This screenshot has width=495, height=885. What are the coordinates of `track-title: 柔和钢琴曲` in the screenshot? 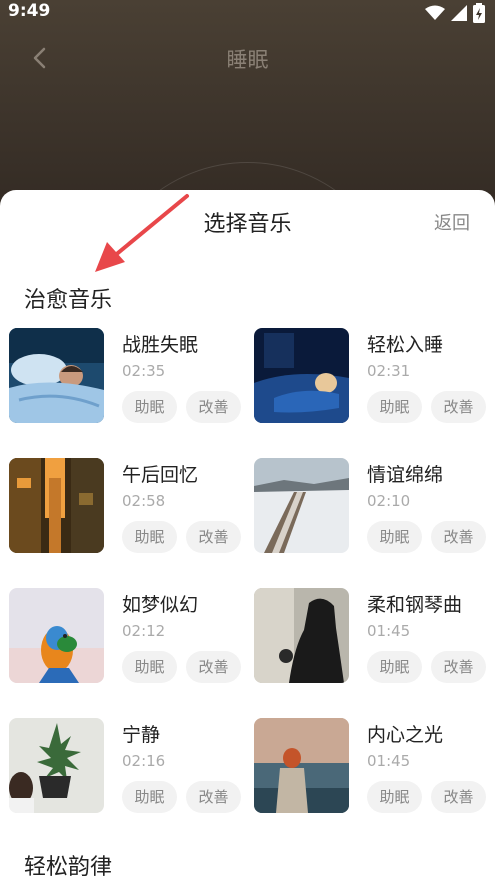 It's located at (415, 605).